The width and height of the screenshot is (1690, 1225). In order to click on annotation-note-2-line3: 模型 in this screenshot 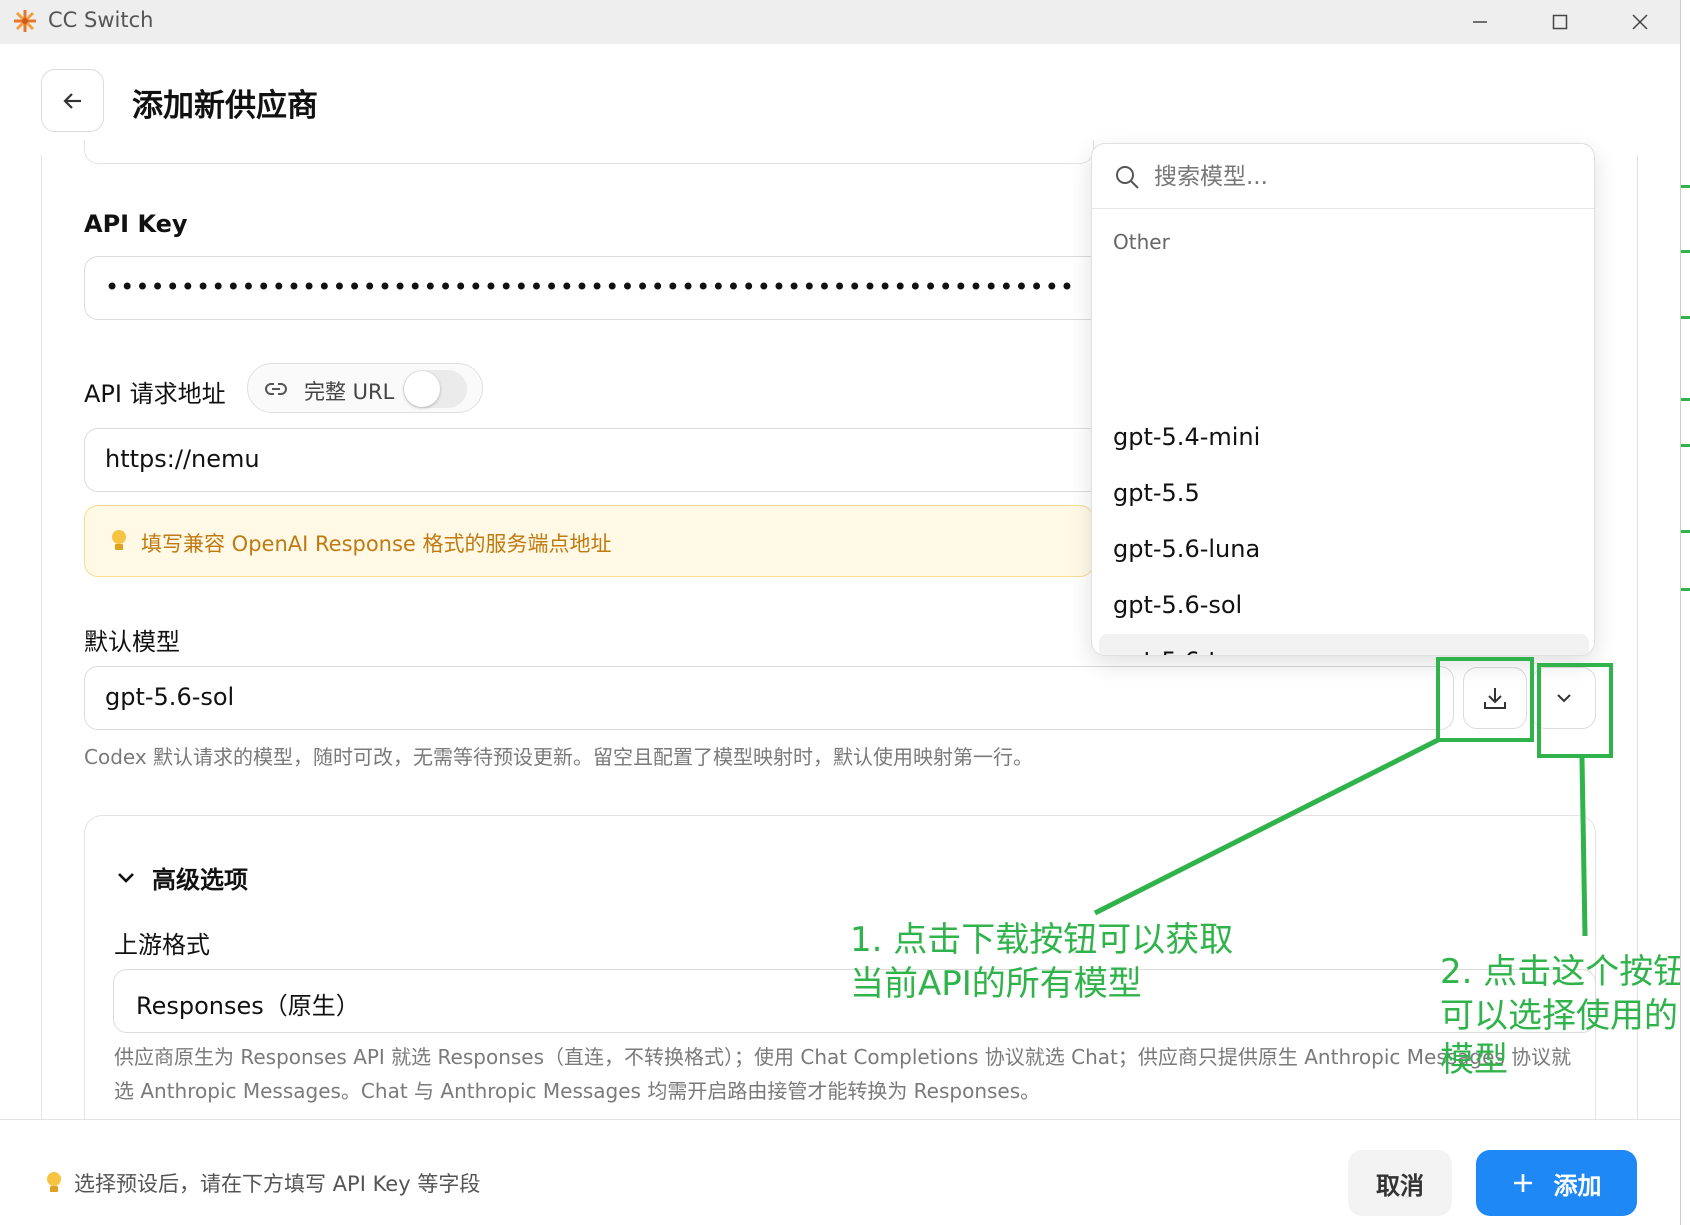, I will do `click(1474, 1060)`.